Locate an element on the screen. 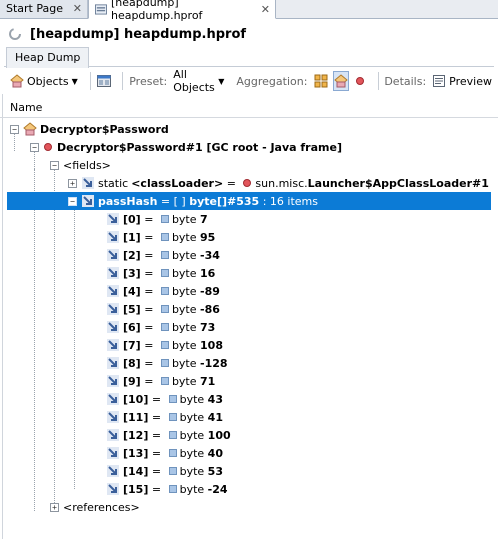 The image size is (498, 539). classes-icon is located at coordinates (321, 81).